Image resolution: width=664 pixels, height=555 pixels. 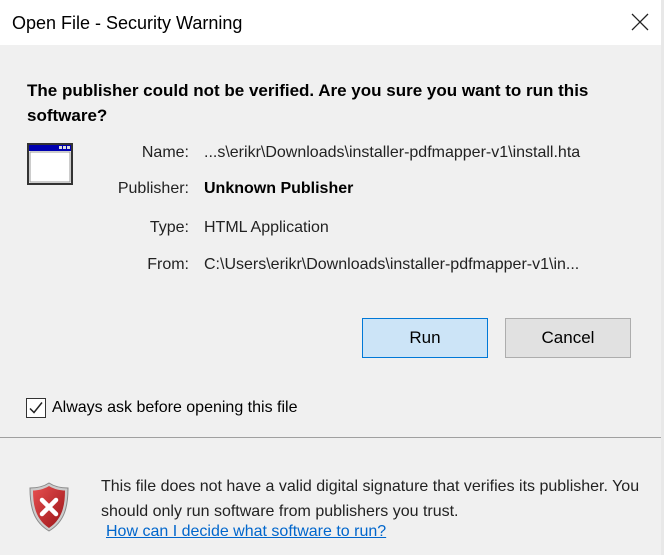 What do you see at coordinates (568, 338) in the screenshot?
I see `cancel-button: Cancel` at bounding box center [568, 338].